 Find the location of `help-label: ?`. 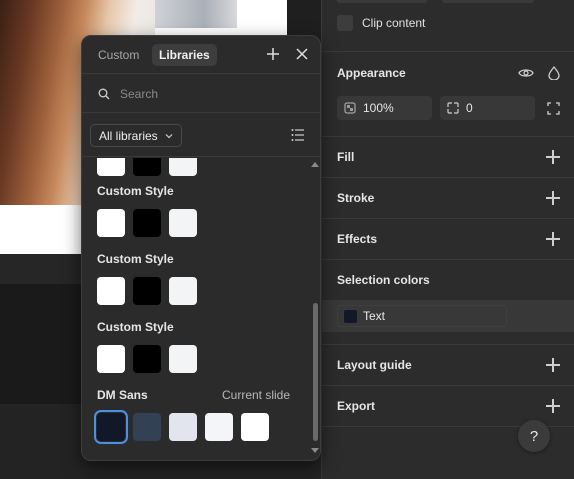

help-label: ? is located at coordinates (534, 436).